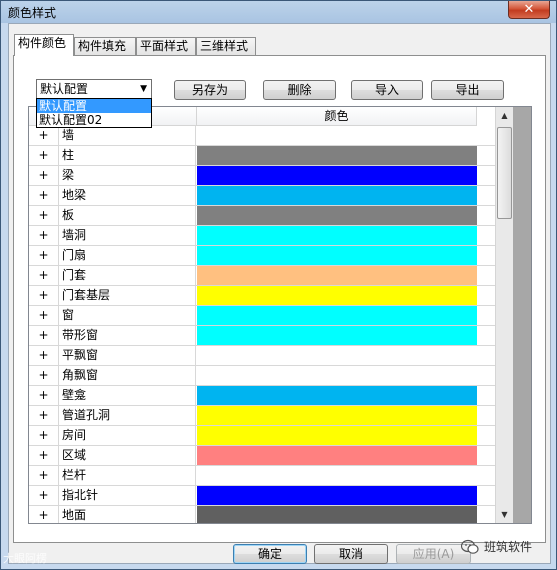 The height and width of the screenshot is (570, 557). I want to click on arrow-up-icon: ▲, so click(504, 115).